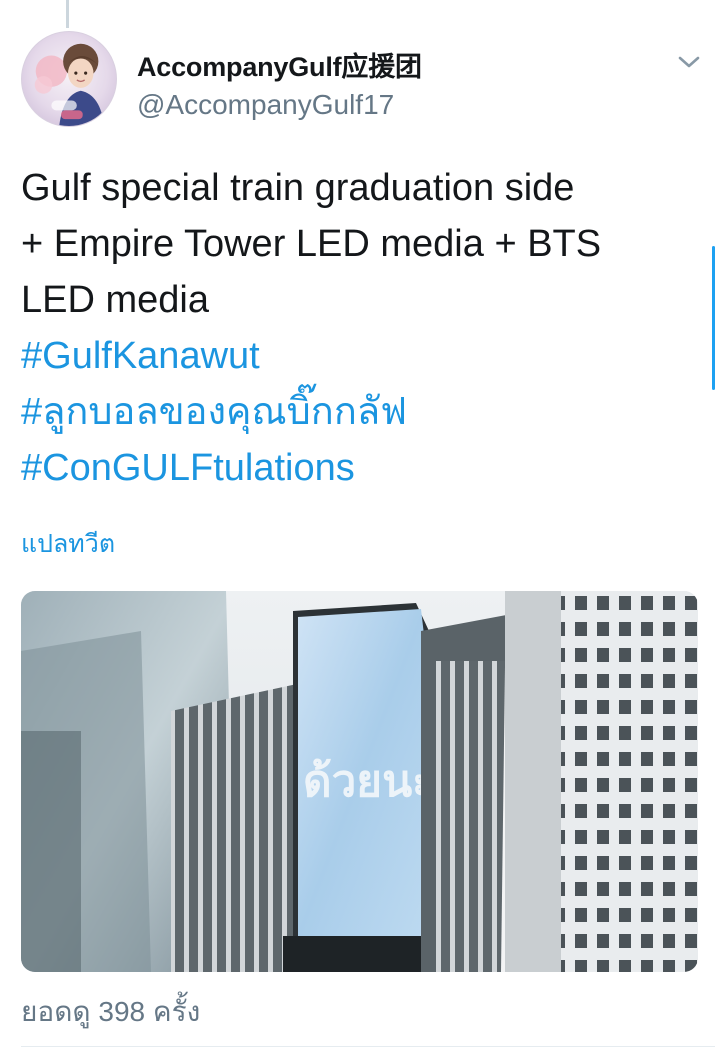  What do you see at coordinates (689, 62) in the screenshot?
I see `chevron-down-icon` at bounding box center [689, 62].